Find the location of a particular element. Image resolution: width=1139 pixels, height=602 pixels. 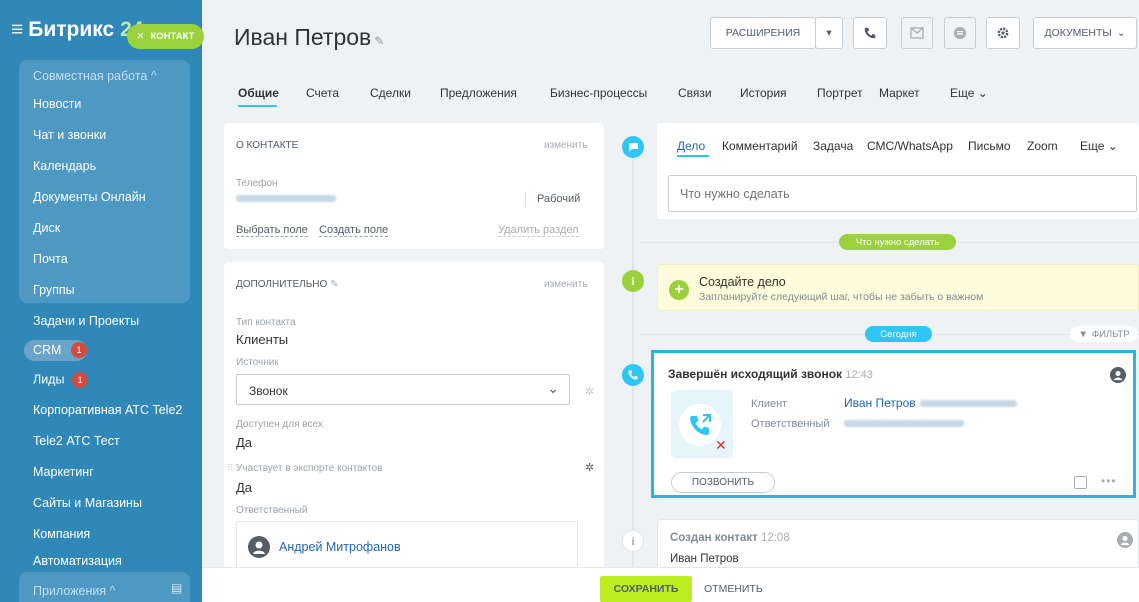

phone-value-blurred is located at coordinates (286, 198).